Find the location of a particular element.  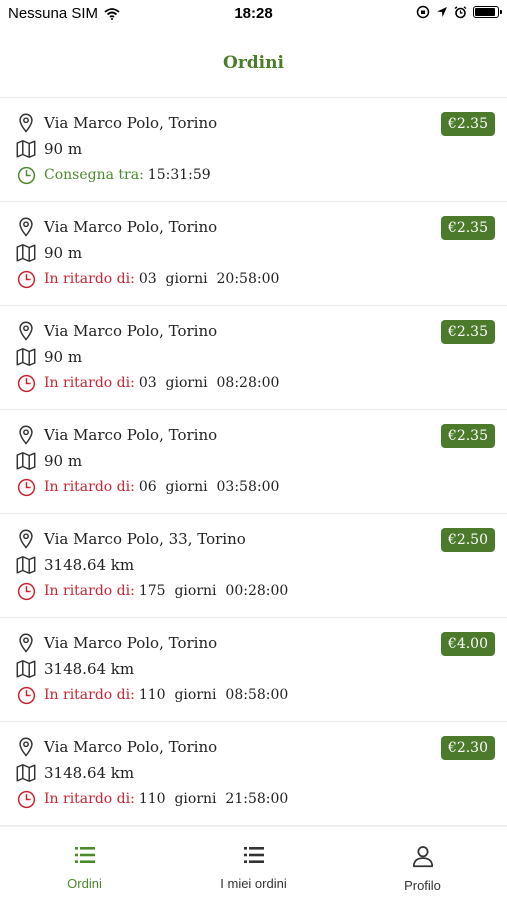

tab-profilo: Profilo is located at coordinates (422, 863).